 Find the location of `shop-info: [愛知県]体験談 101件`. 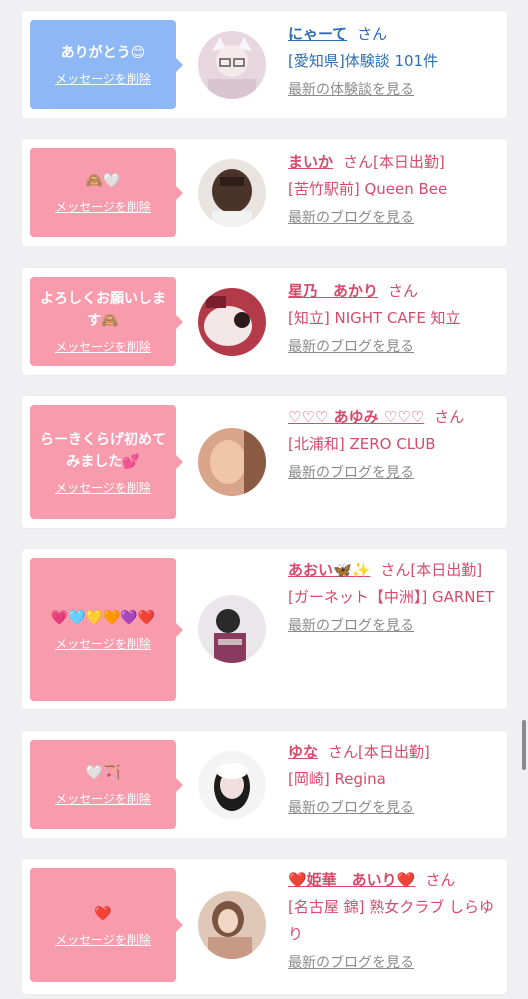

shop-info: [愛知県]体験談 101件 is located at coordinates (363, 61).